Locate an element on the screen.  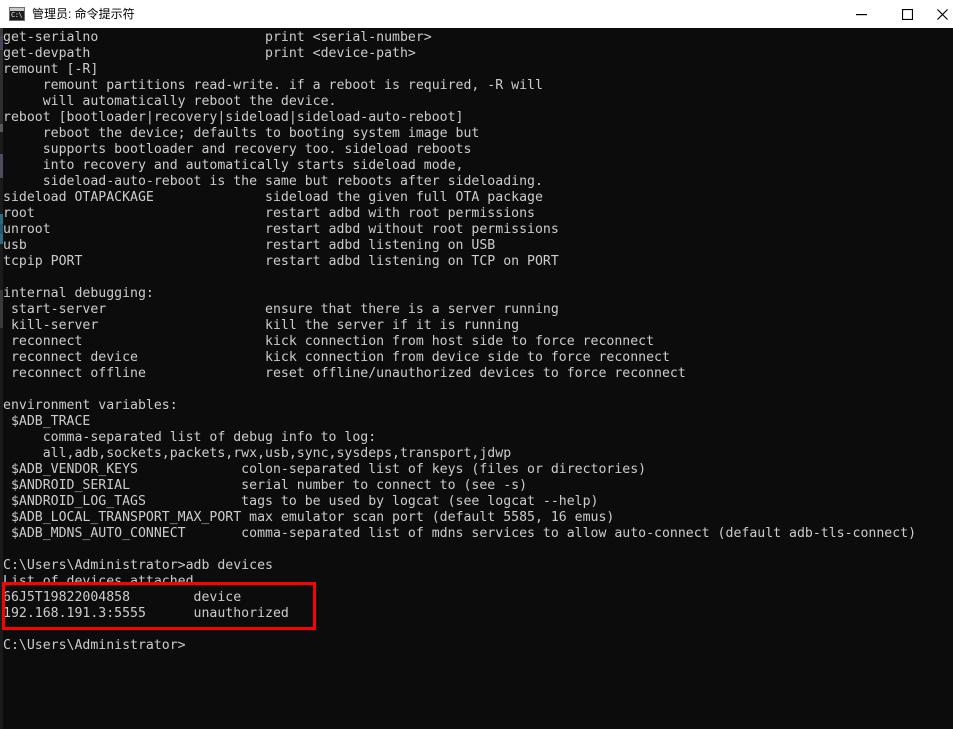
window-titlebar: C:\ 管理员: 命令提示符 is located at coordinates (476, 14).